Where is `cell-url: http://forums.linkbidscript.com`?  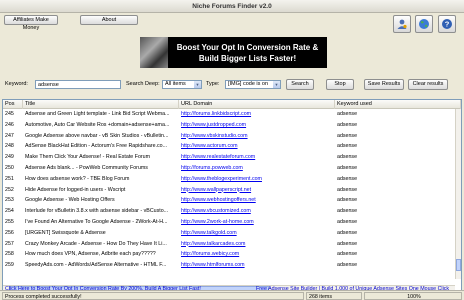
cell-url: http://forums.linkbidscript.com is located at coordinates (257, 114).